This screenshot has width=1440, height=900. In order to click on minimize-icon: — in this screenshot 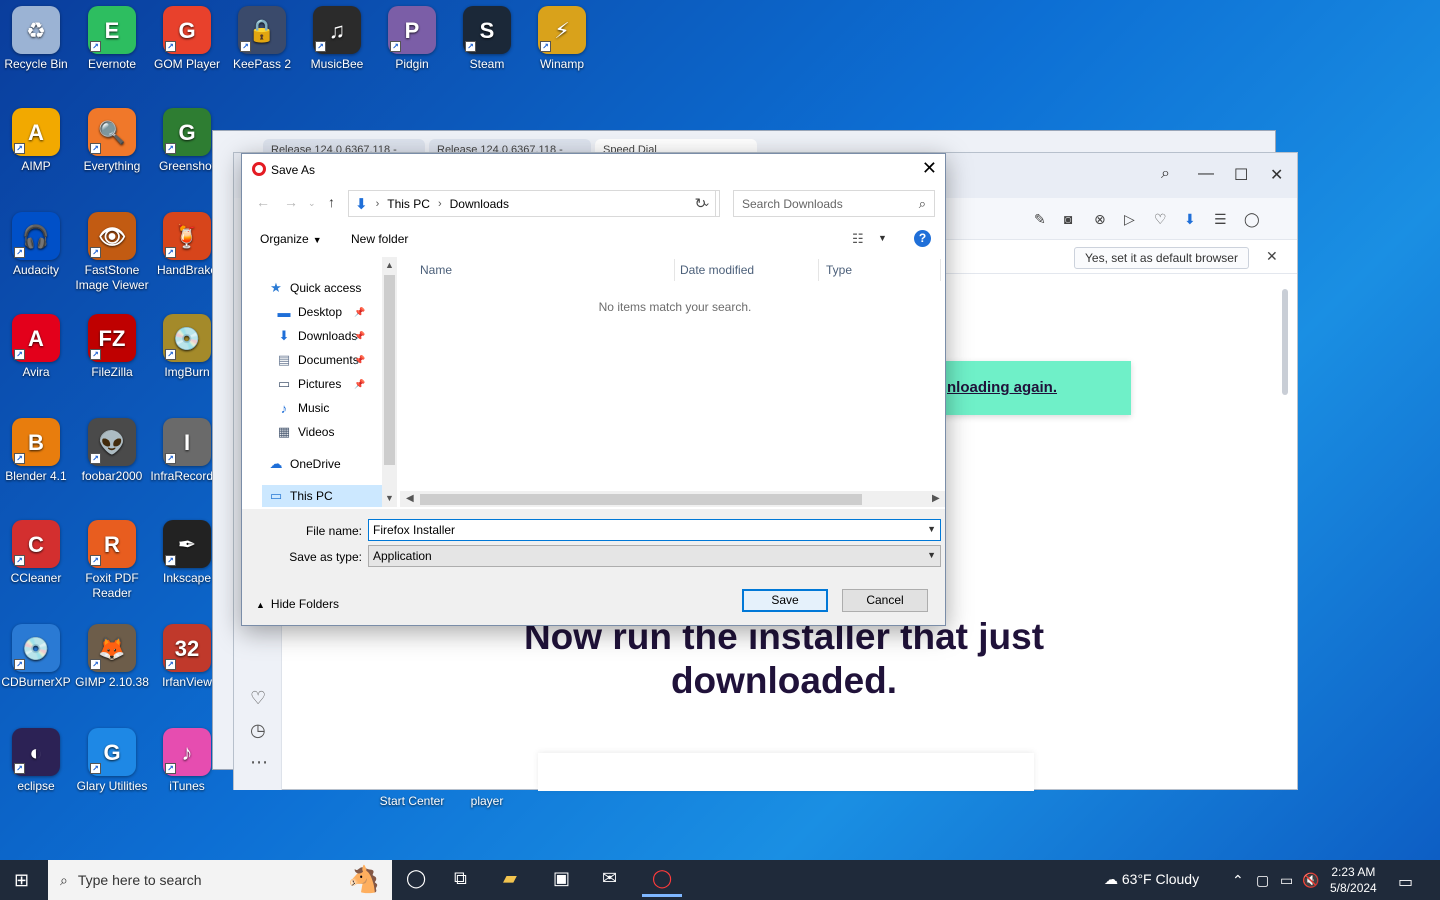, I will do `click(1206, 174)`.